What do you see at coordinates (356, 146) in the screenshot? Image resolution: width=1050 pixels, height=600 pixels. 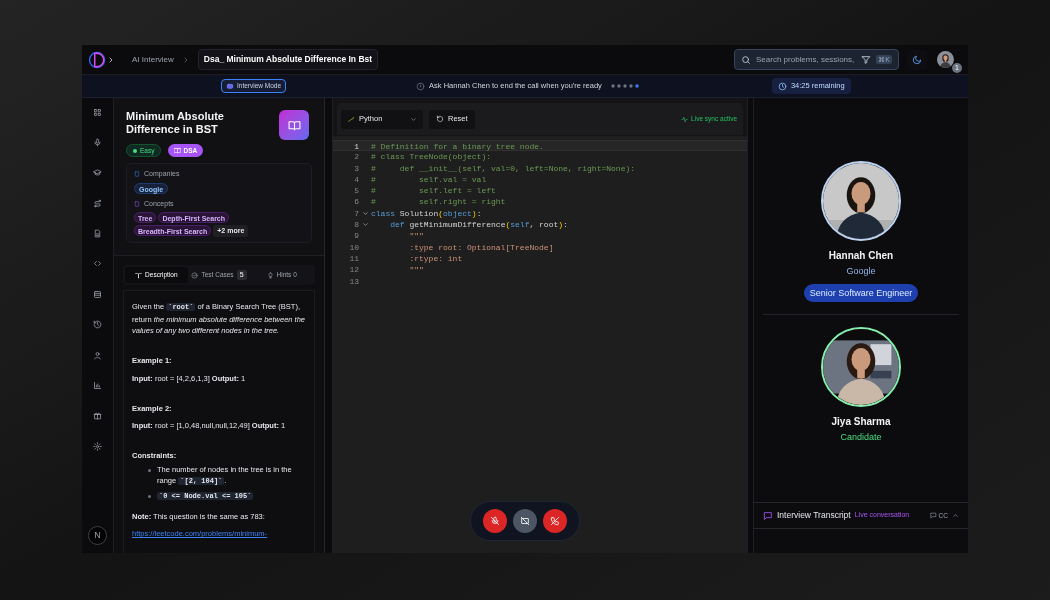 I see `line-number: 1` at bounding box center [356, 146].